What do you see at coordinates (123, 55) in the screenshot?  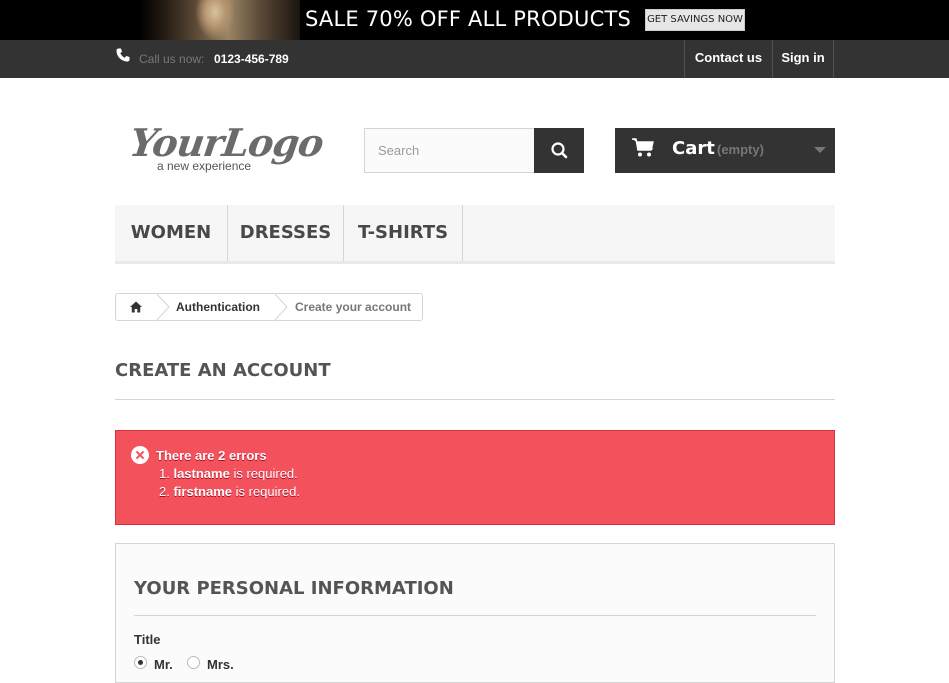 I see `phone-icon` at bounding box center [123, 55].